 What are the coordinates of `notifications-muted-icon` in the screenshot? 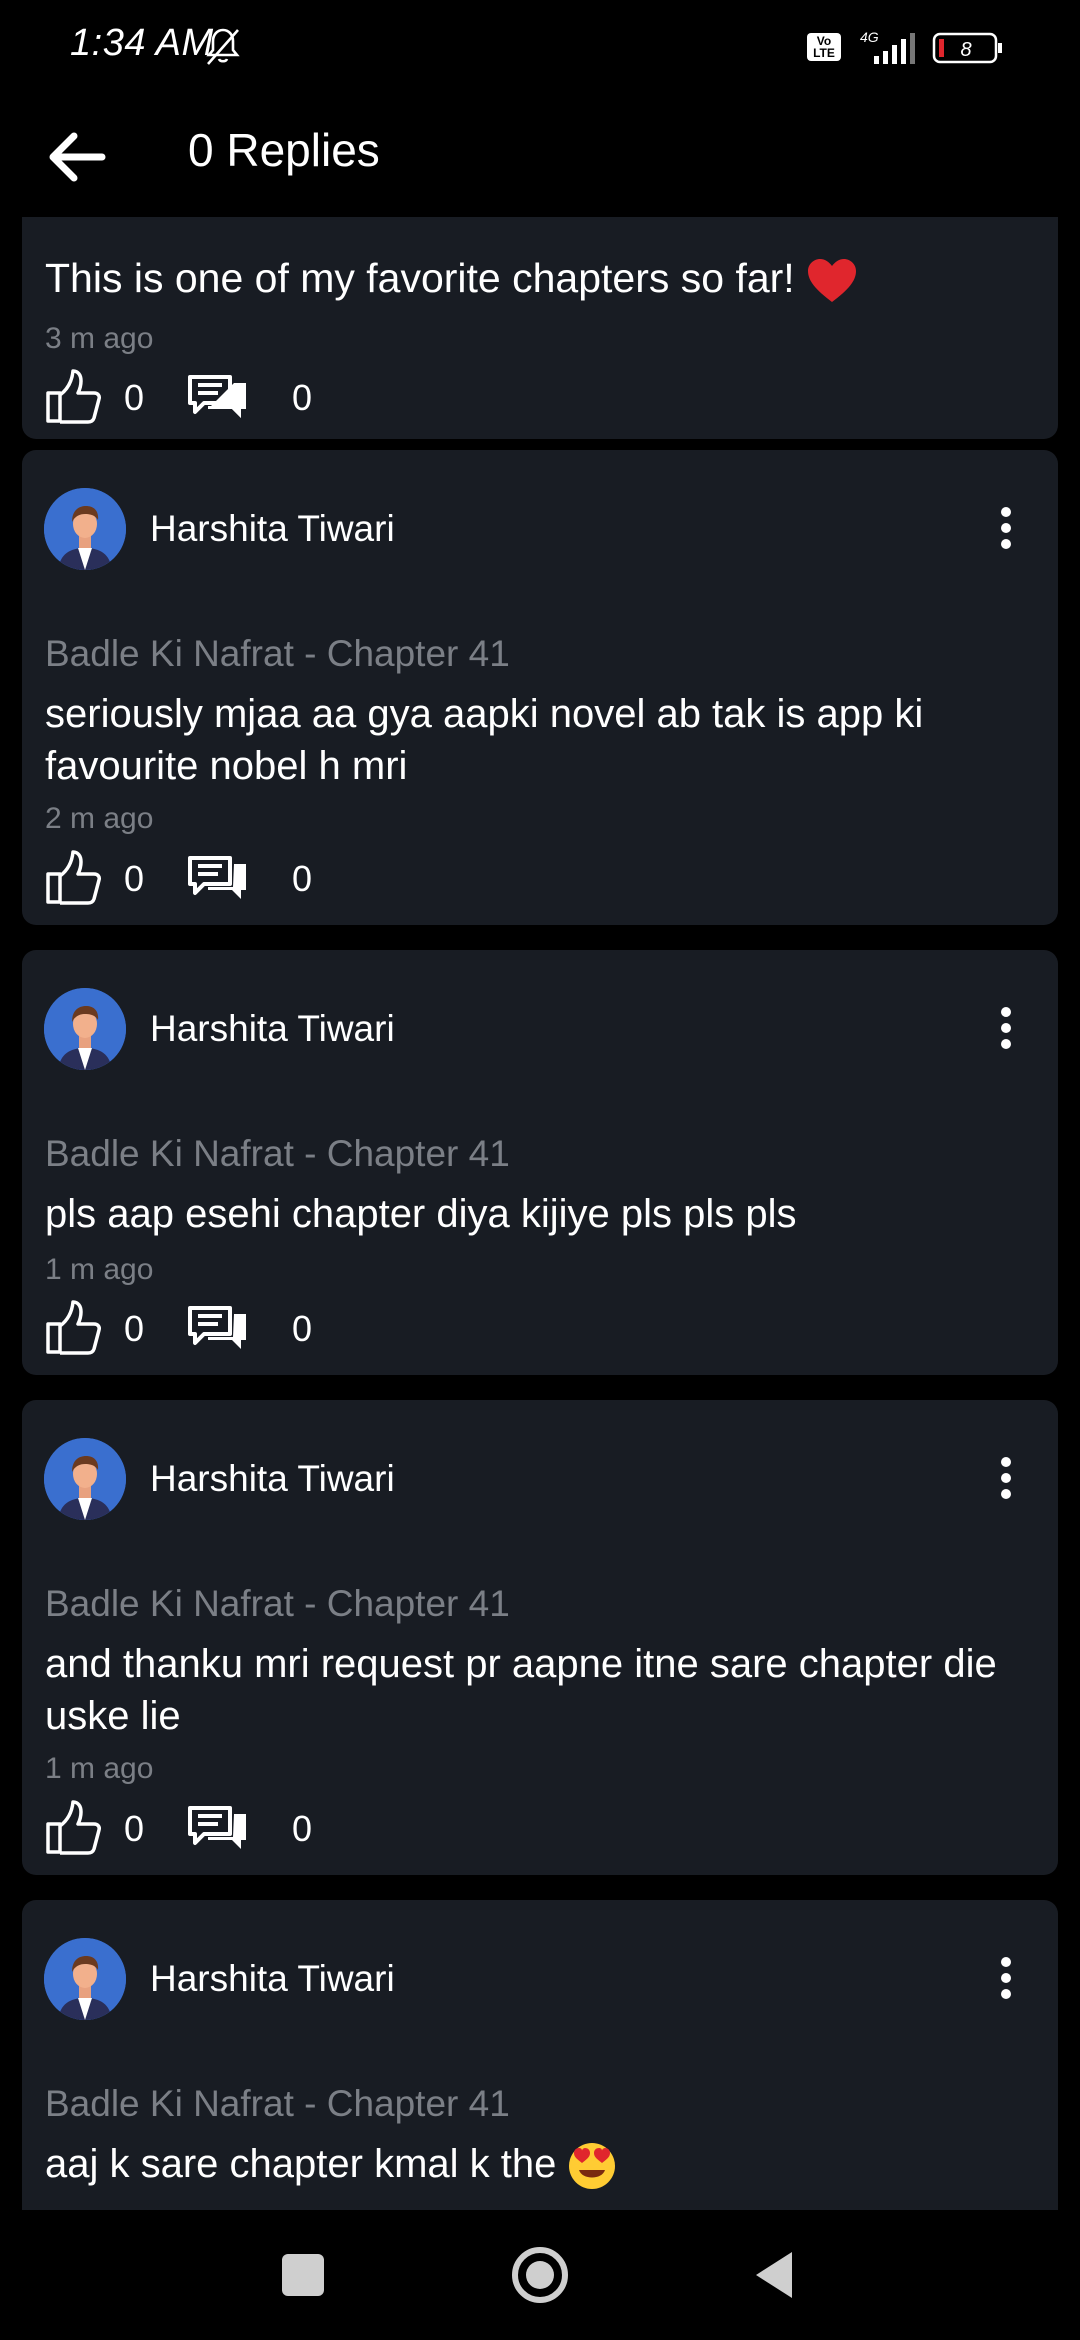 It's located at (223, 46).